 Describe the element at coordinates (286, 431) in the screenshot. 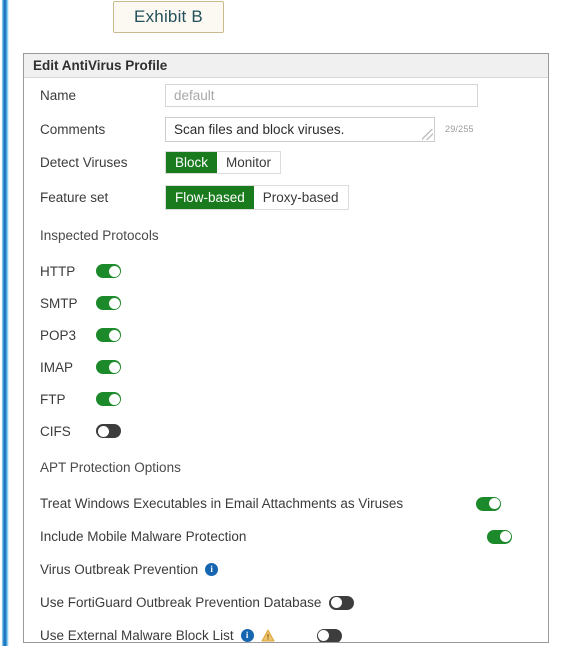

I see `protocol-row-cifs: CIFS` at that location.